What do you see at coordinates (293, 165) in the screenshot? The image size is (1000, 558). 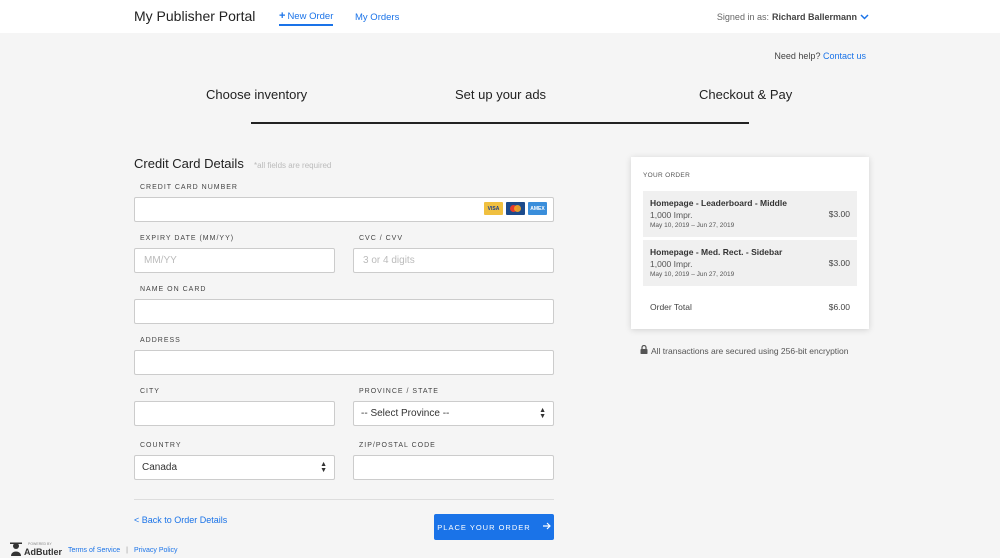 I see `required-note: *all fields are required` at bounding box center [293, 165].